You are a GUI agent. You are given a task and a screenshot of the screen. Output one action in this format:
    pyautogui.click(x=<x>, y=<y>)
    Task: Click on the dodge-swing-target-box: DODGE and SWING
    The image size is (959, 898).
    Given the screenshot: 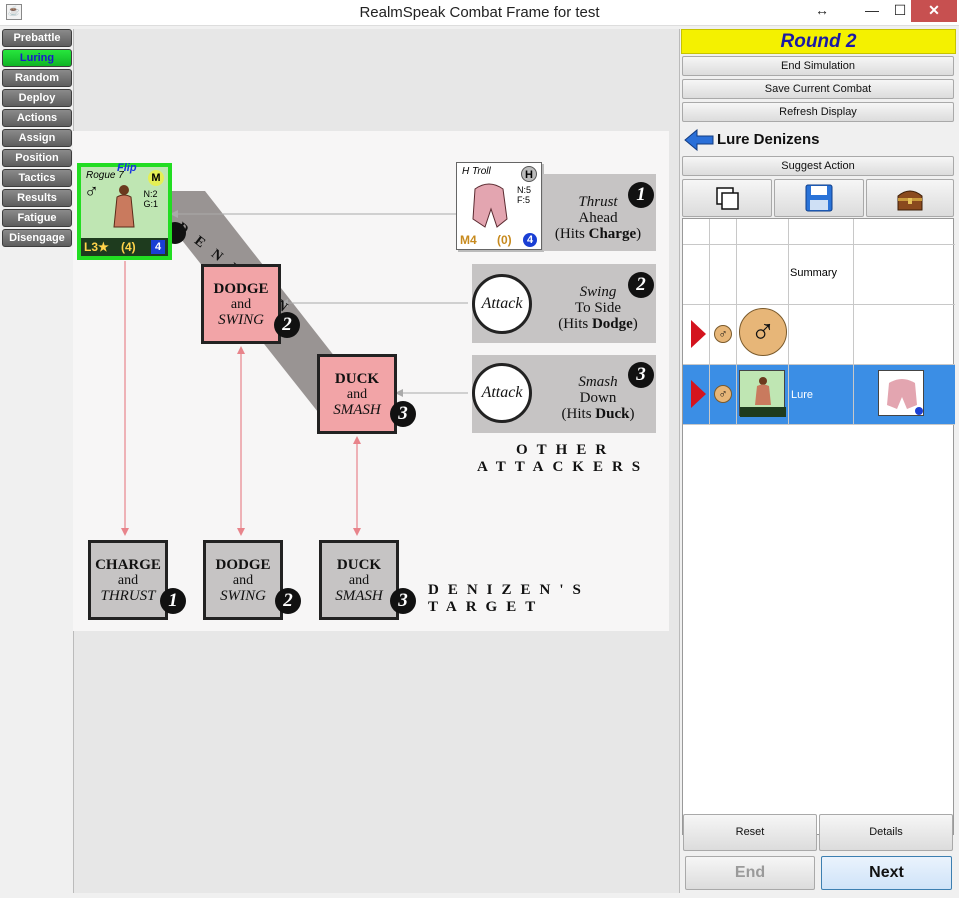 What is the action you would take?
    pyautogui.click(x=243, y=580)
    